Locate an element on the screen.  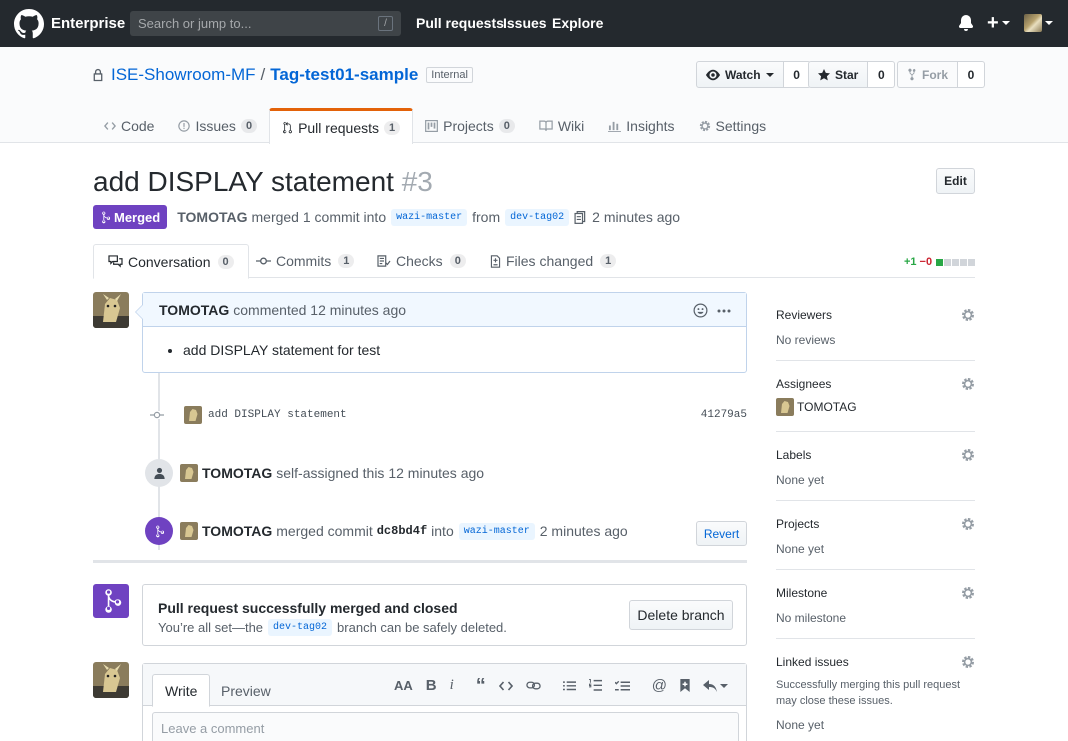
tab-files-changed: Files changed 1 is located at coordinates (553, 261).